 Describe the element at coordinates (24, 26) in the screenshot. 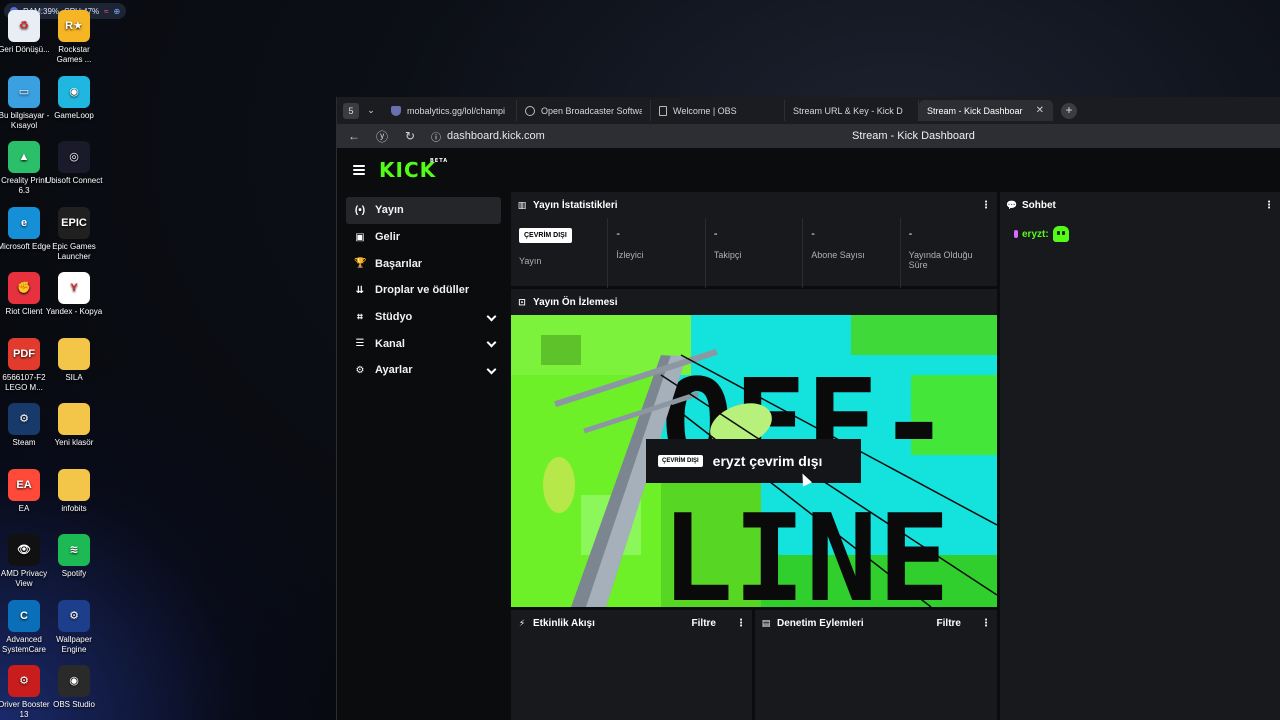

I see `recycle-bin-icon: ♻` at that location.